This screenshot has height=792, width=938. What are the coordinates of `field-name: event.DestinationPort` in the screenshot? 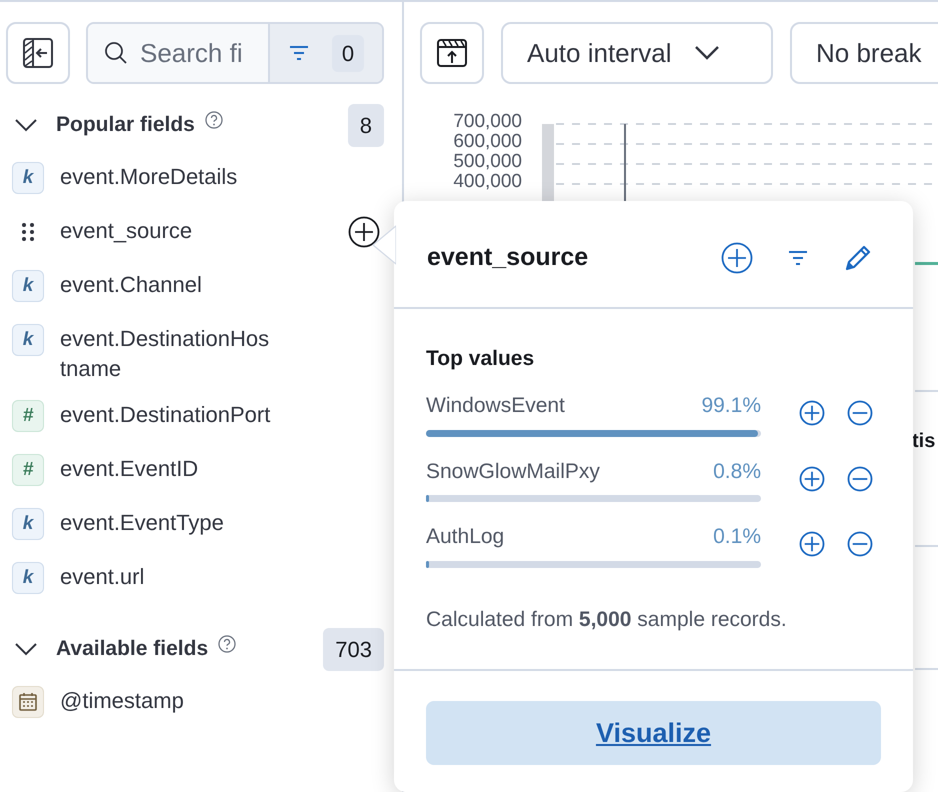 It's located at (167, 415).